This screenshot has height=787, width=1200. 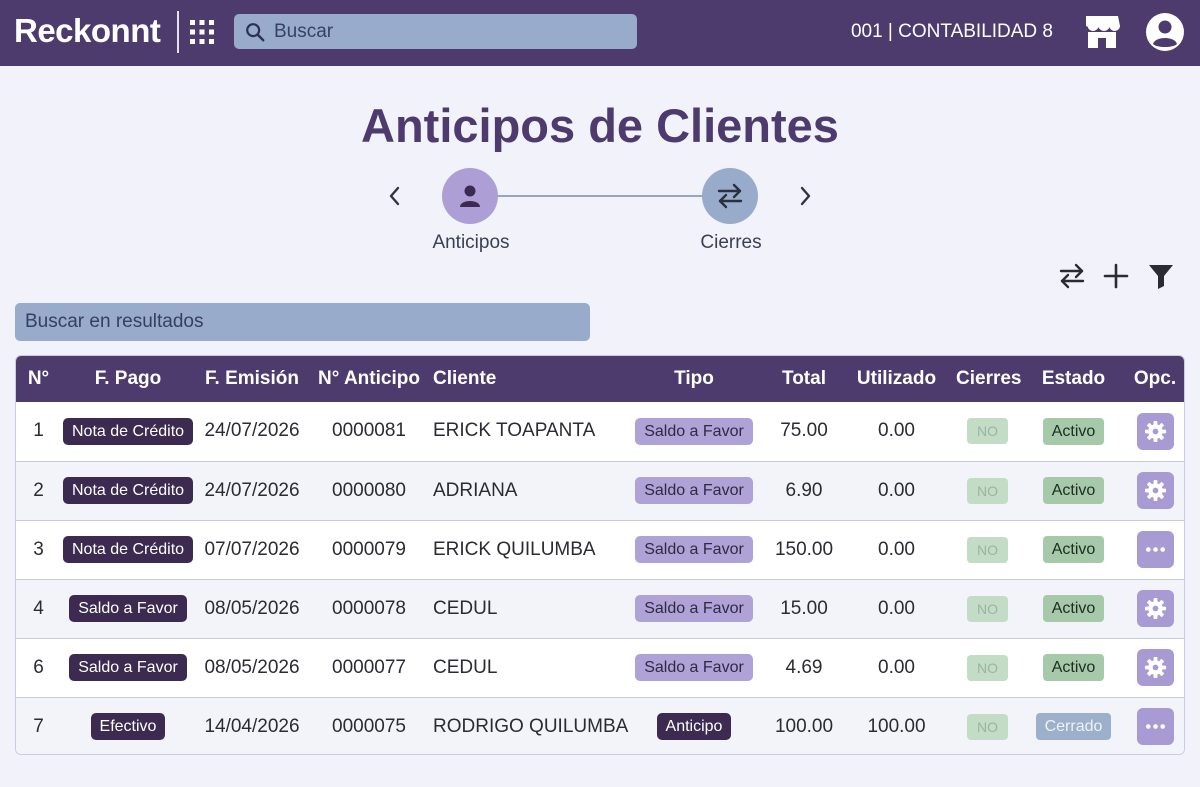 What do you see at coordinates (395, 196) in the screenshot?
I see `chevron-left-icon` at bounding box center [395, 196].